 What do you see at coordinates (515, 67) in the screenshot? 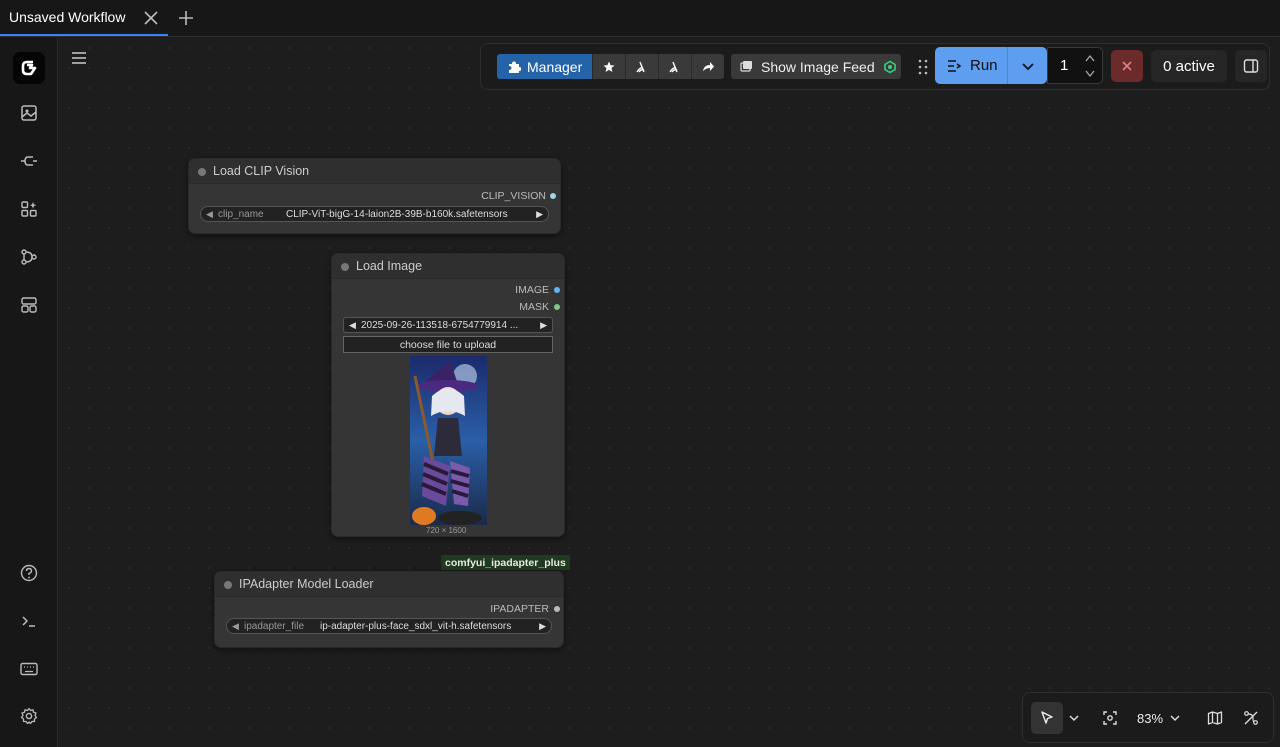
I see `puzzle-icon` at bounding box center [515, 67].